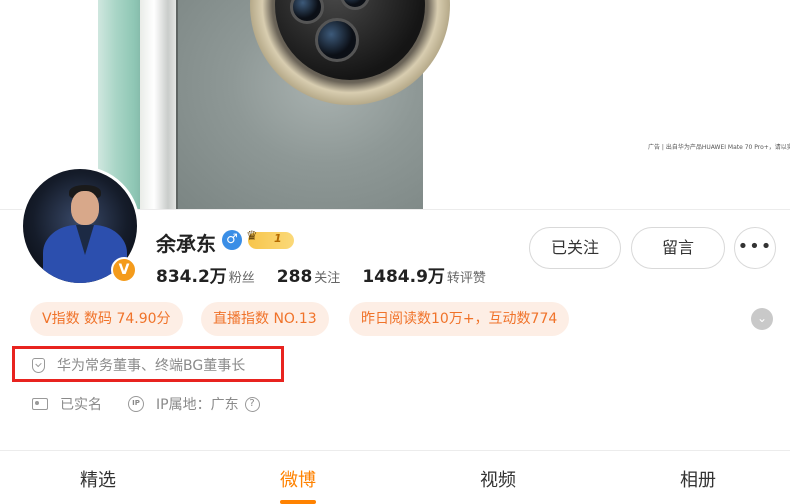  Describe the element at coordinates (265, 319) in the screenshot. I see `live-index-tag: 直播指数 NO.13` at that location.